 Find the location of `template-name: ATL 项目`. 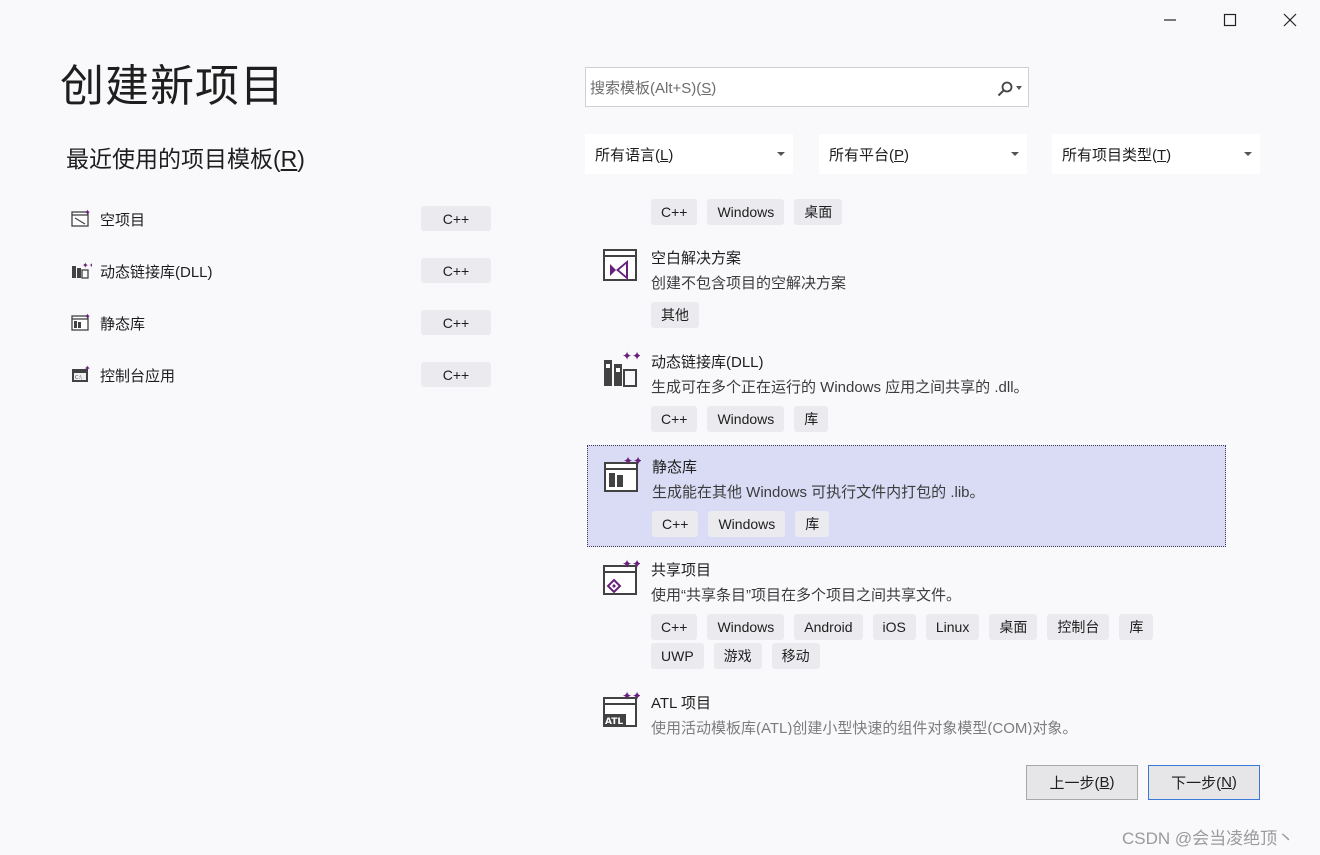

template-name: ATL 项目 is located at coordinates (681, 703).